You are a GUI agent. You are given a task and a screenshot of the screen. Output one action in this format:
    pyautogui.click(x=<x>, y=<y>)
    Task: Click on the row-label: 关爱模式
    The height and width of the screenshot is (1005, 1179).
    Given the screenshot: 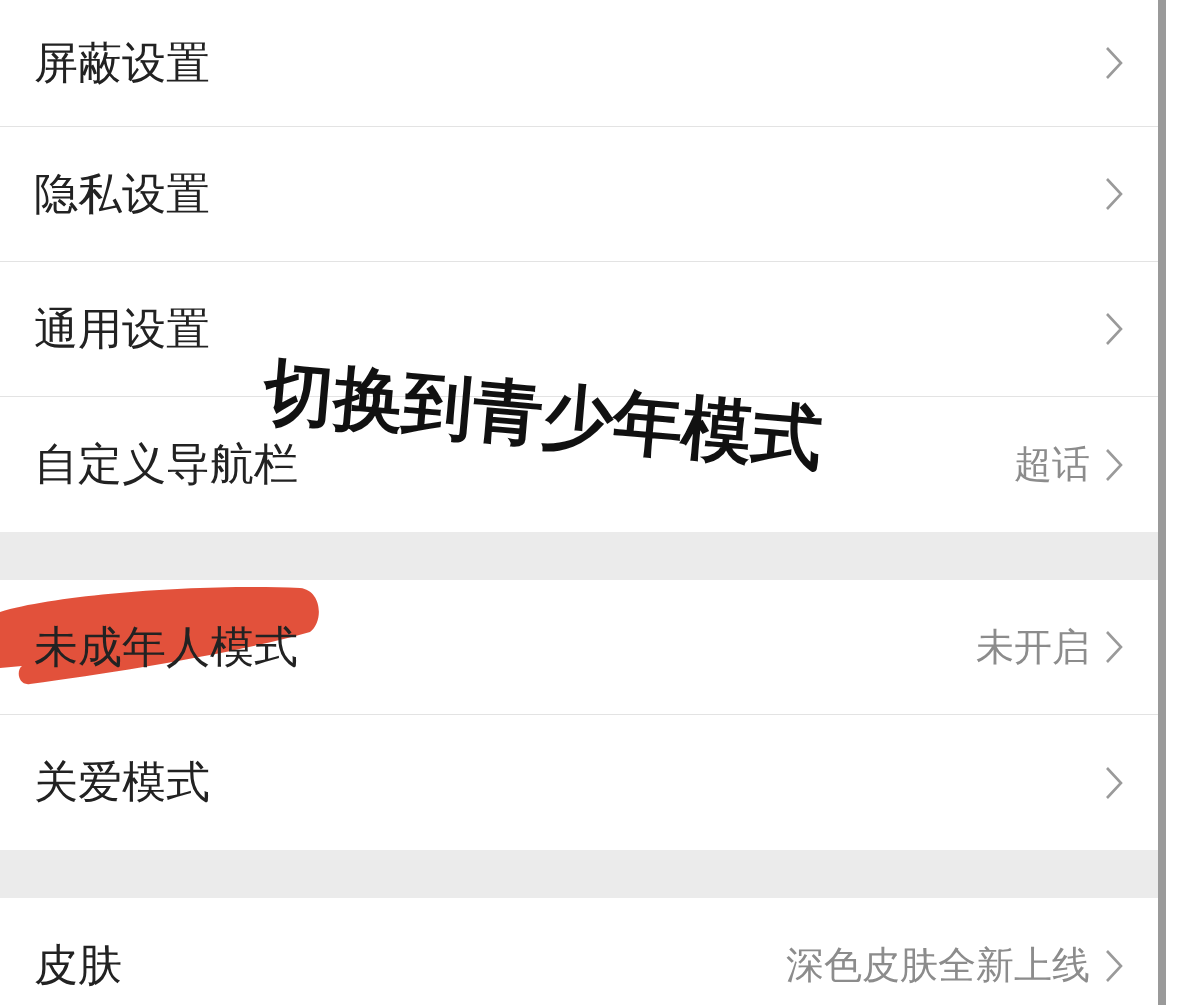 What is the action you would take?
    pyautogui.click(x=122, y=782)
    